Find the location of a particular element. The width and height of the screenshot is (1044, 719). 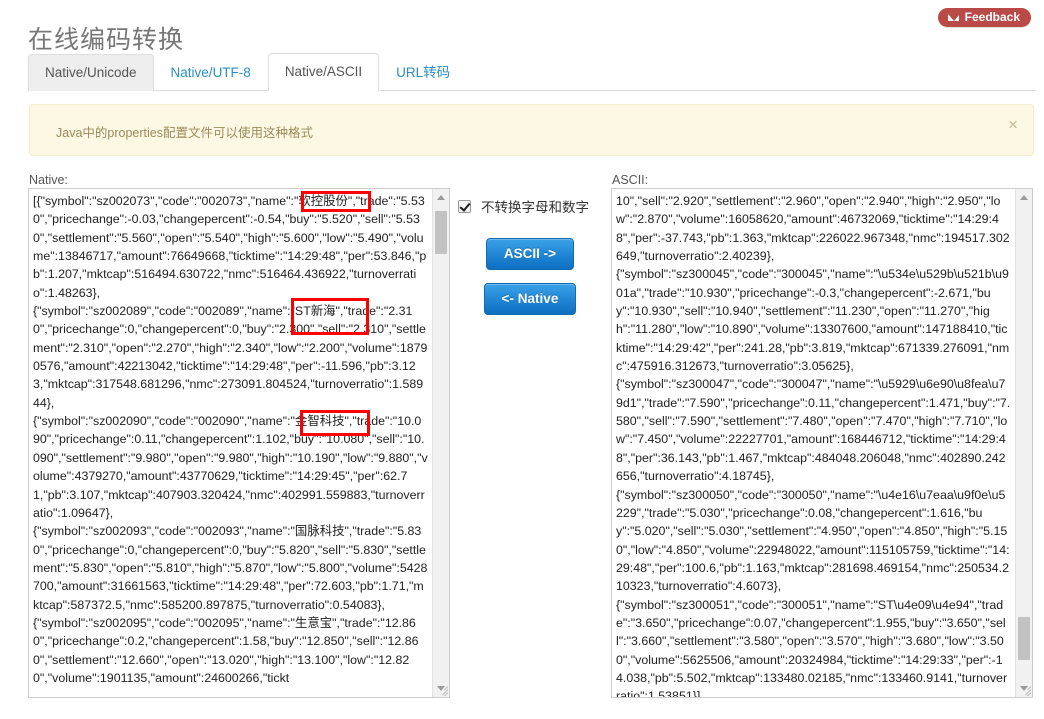

page-title: 在线编码转换 is located at coordinates (106, 39).